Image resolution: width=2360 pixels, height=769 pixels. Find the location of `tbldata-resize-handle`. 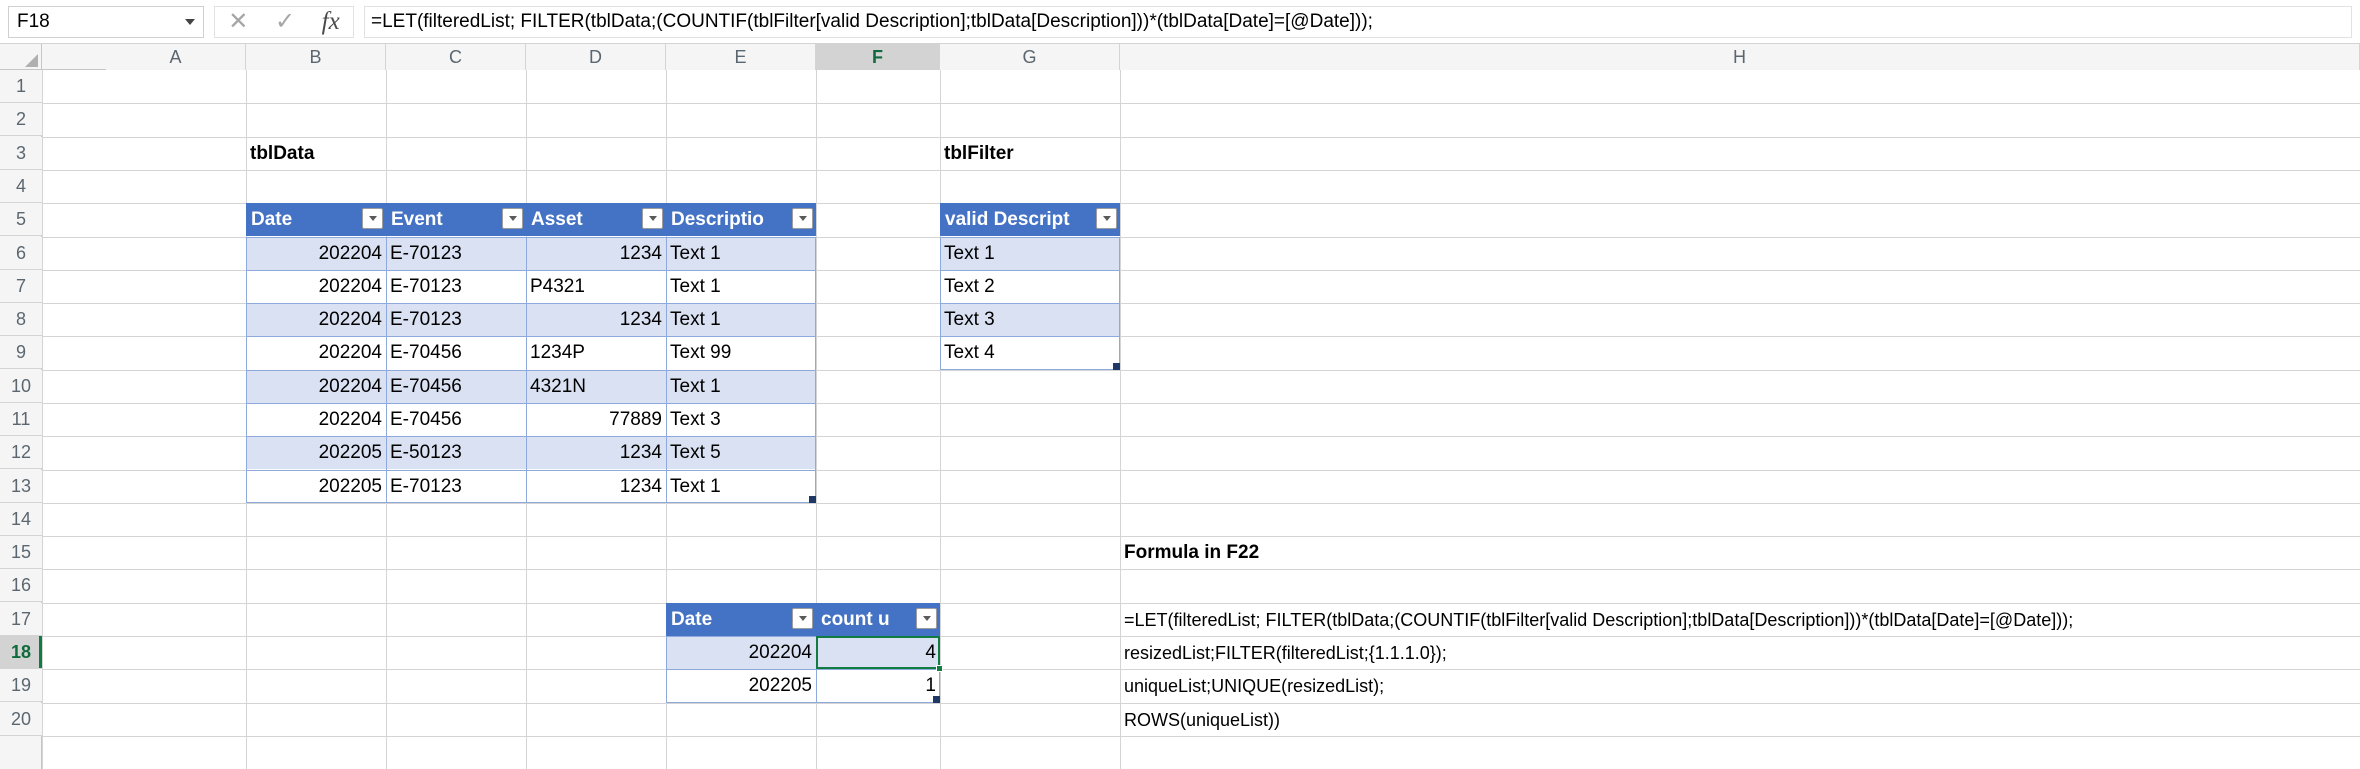

tbldata-resize-handle is located at coordinates (812, 499).